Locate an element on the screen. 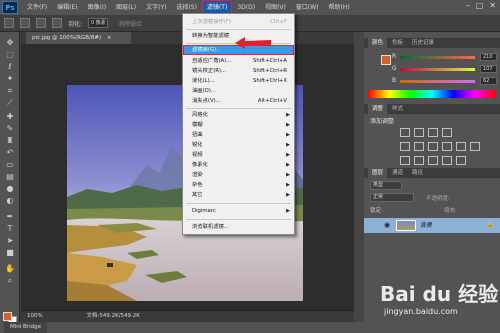  menu-item-video: 视频 ▶ is located at coordinates (238, 155).